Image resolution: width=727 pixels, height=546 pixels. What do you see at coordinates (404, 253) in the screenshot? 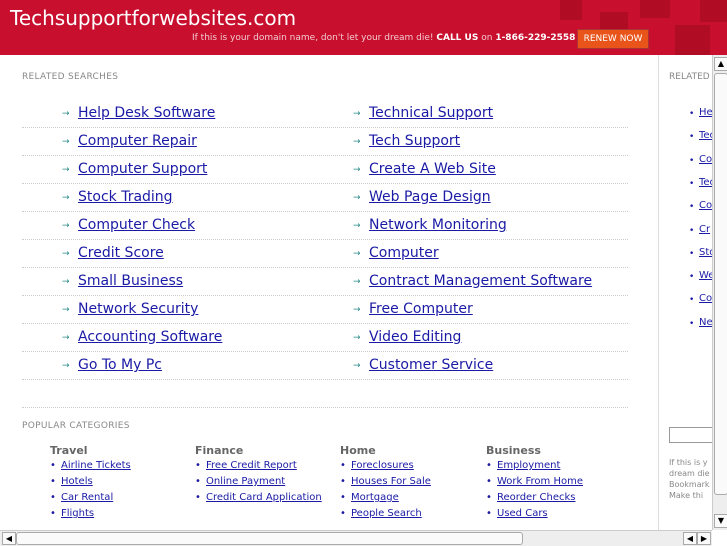
I see `related-search-link: Computer` at bounding box center [404, 253].